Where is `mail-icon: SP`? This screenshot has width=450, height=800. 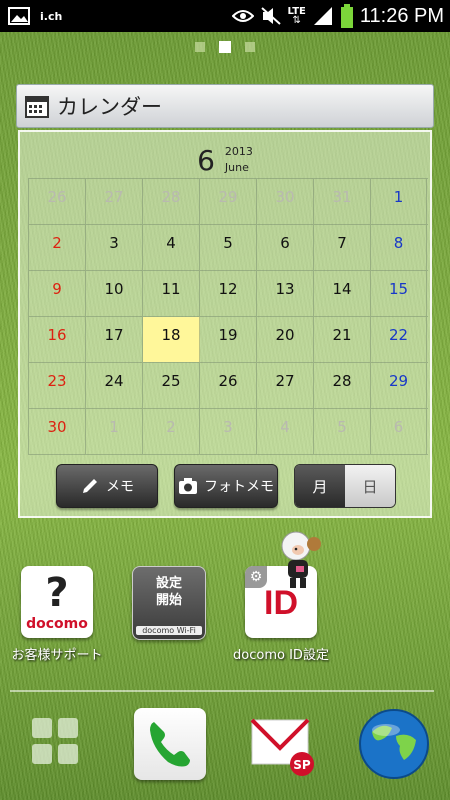 mail-icon: SP is located at coordinates (284, 744).